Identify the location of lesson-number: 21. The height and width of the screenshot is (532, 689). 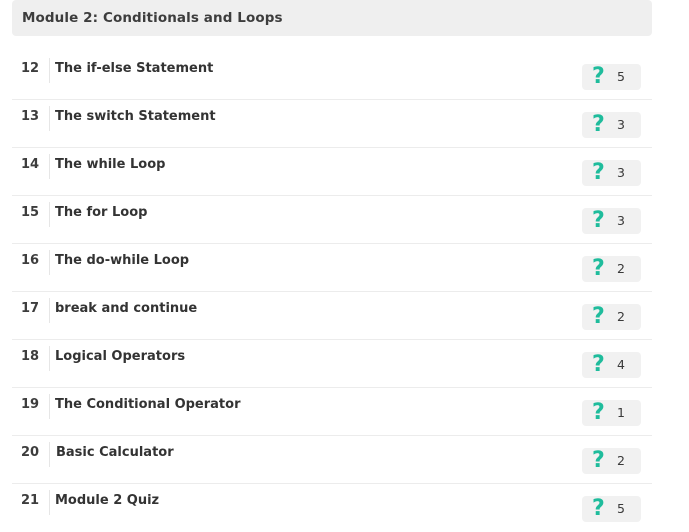
(31, 502).